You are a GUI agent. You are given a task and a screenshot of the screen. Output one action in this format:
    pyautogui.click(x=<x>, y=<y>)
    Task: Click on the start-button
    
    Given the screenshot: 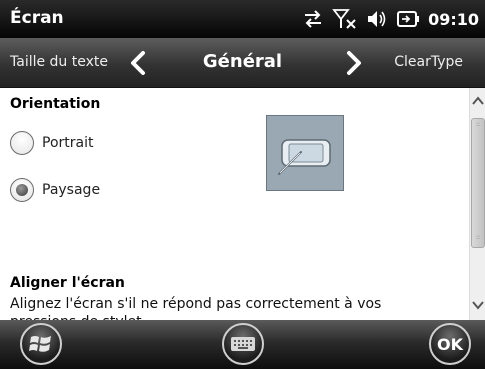 What is the action you would take?
    pyautogui.click(x=41, y=344)
    